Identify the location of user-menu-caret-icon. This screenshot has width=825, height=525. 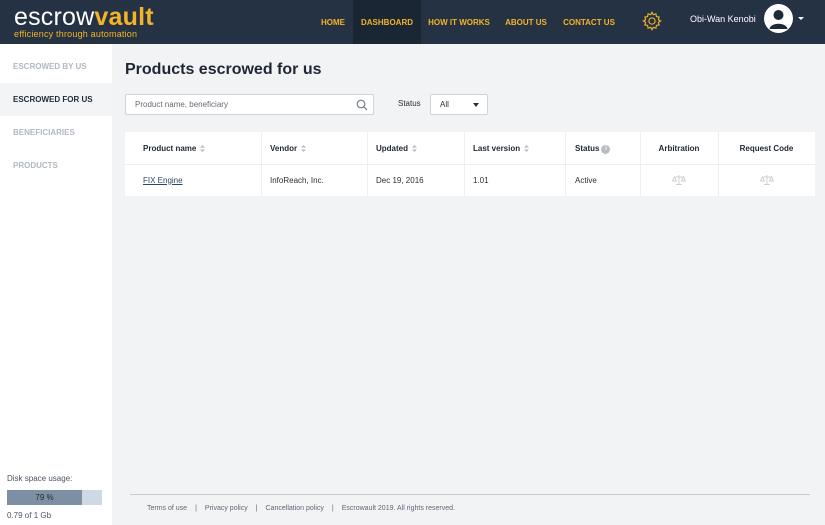
(801, 18).